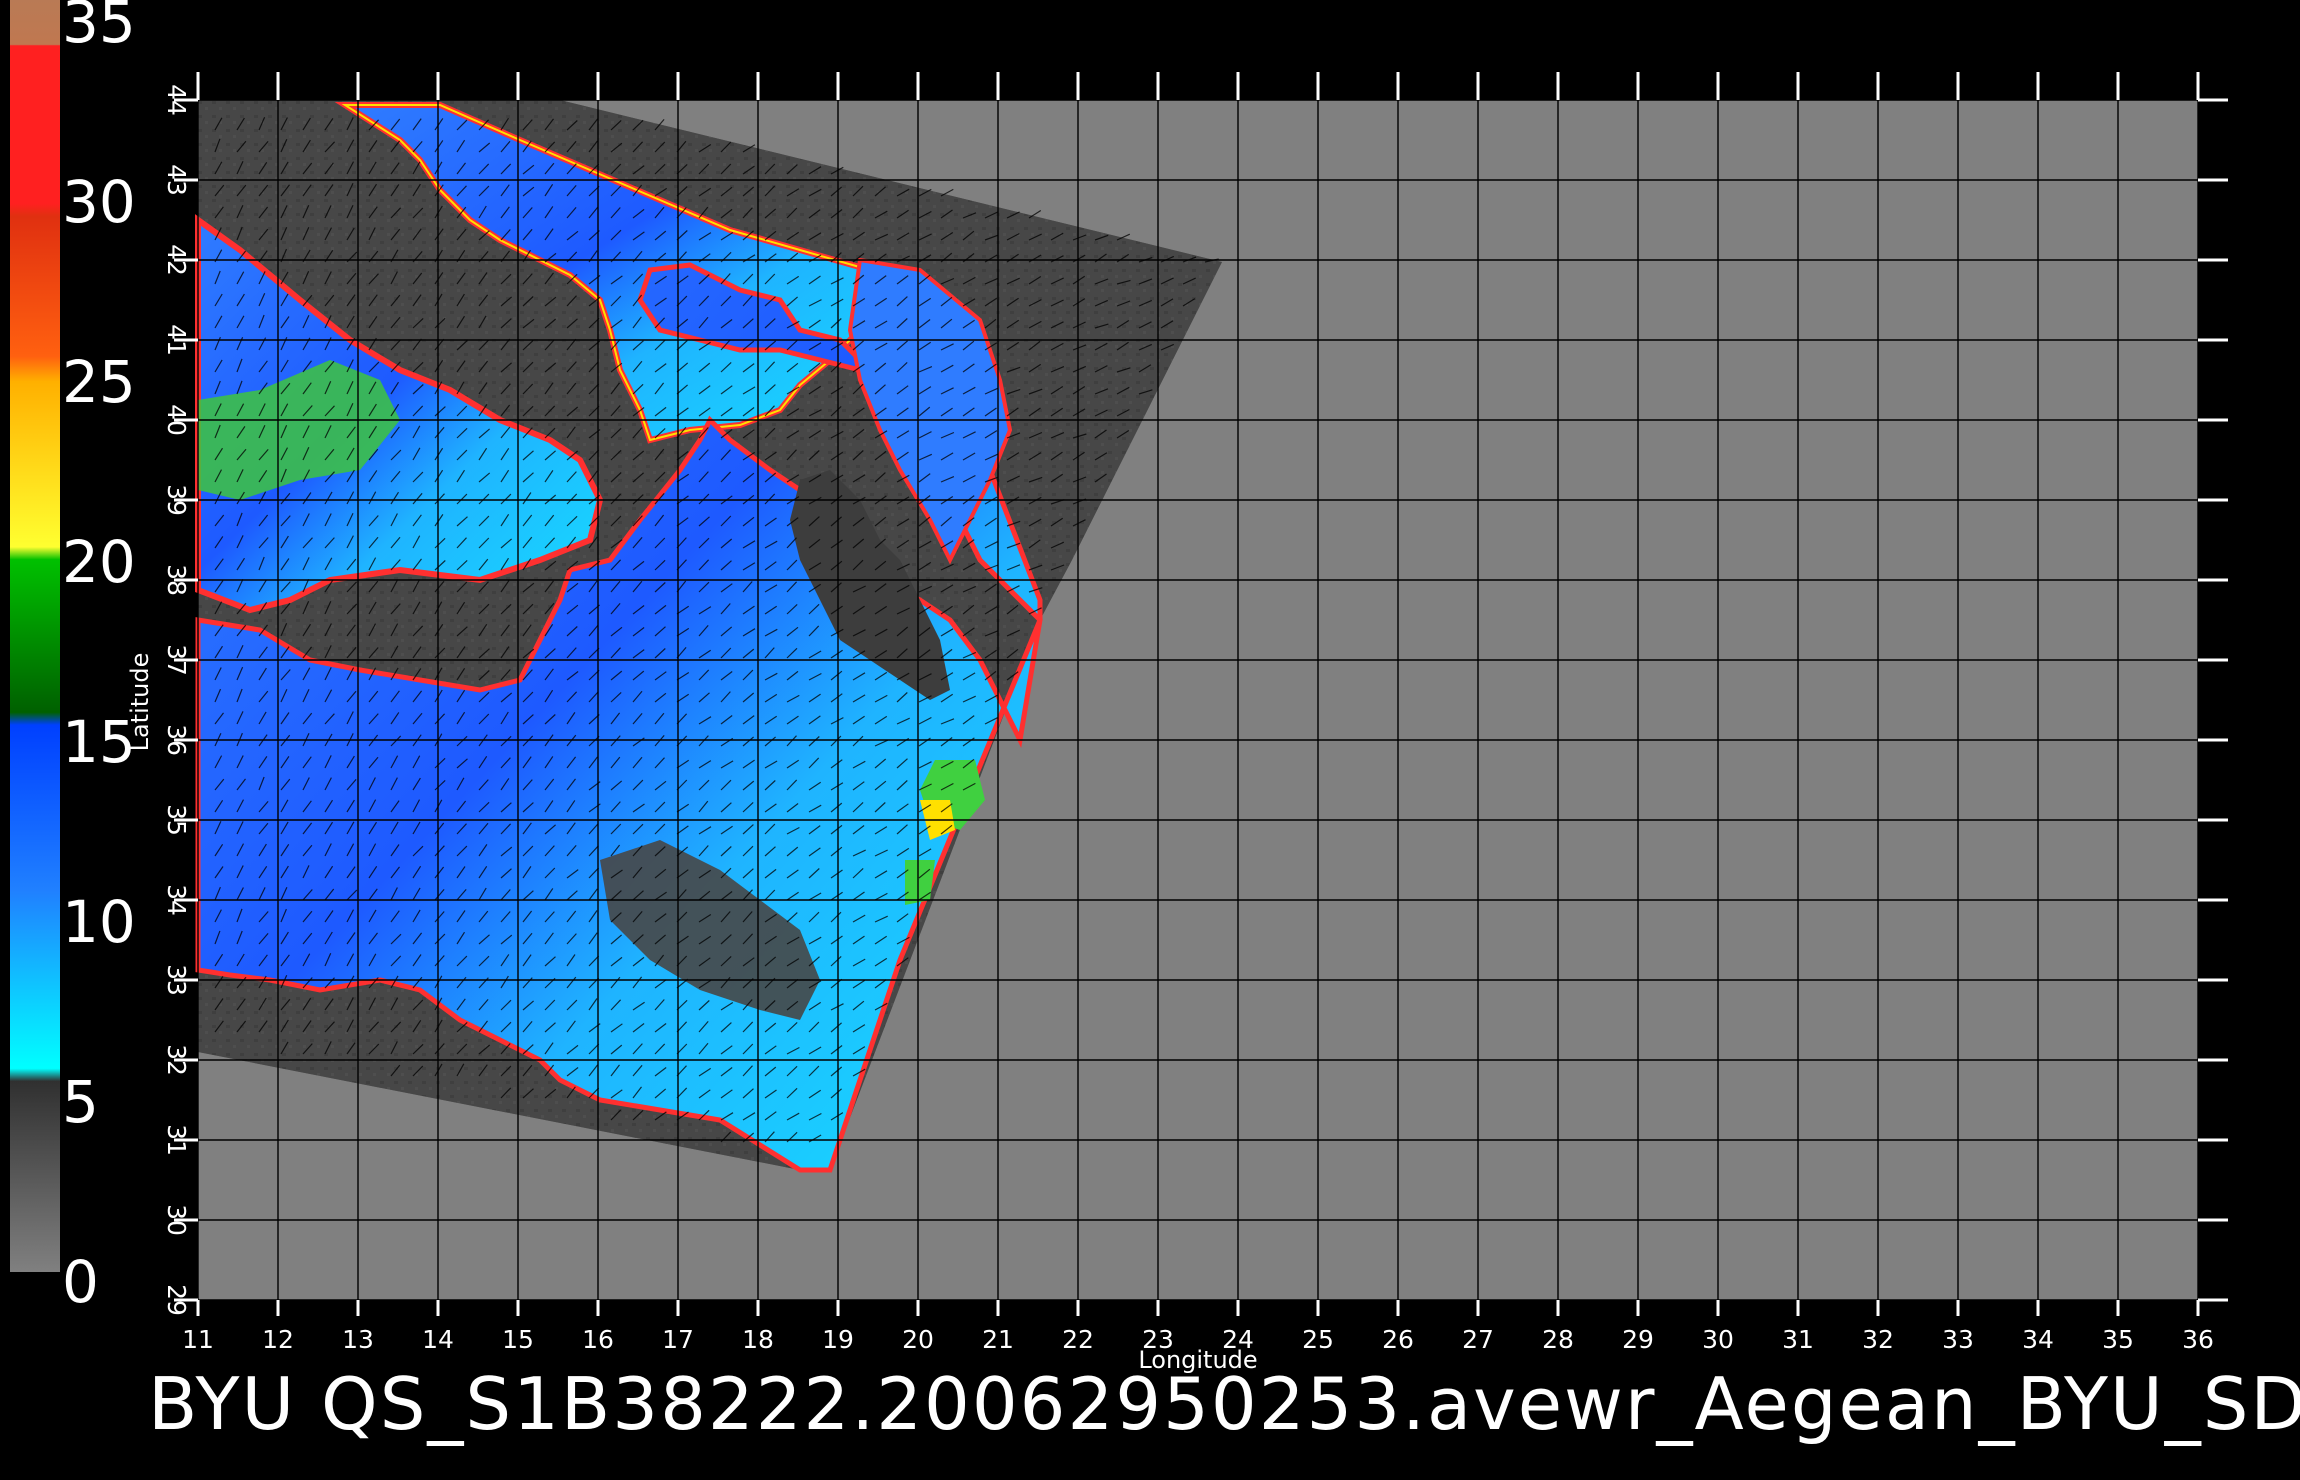 The height and width of the screenshot is (1480, 2300). What do you see at coordinates (140, 702) in the screenshot?
I see `y-axis-title: Latitude` at bounding box center [140, 702].